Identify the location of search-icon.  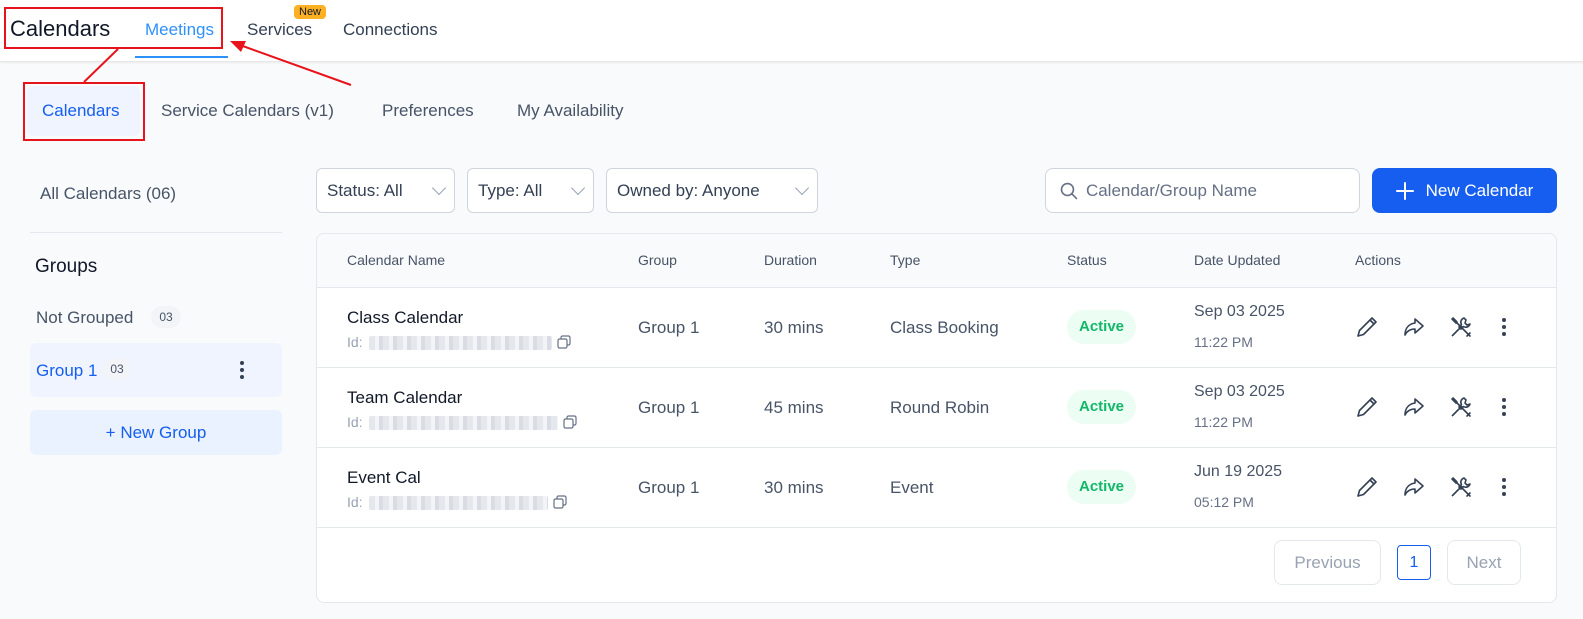
(1069, 190).